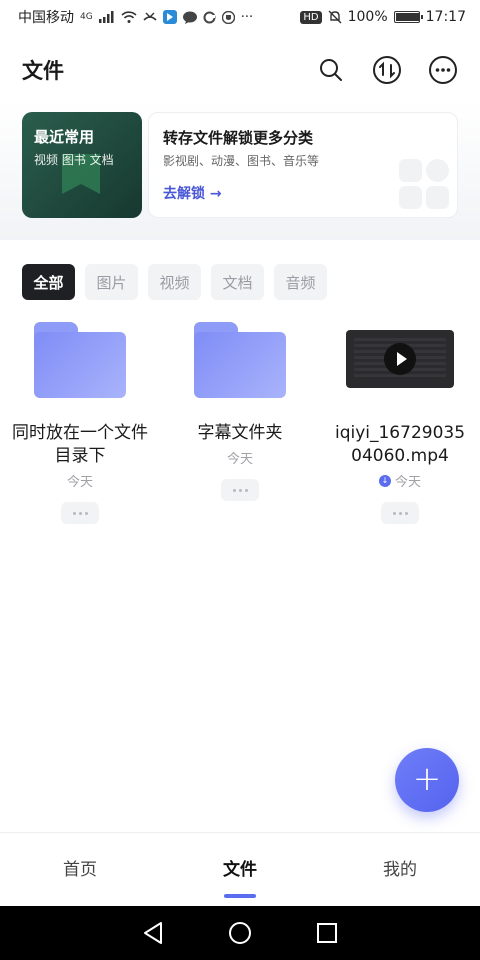 Image resolution: width=480 pixels, height=960 pixels. I want to click on file-item: iqiyi_1672903504060.mp4 ↓ 今天, so click(400, 421).